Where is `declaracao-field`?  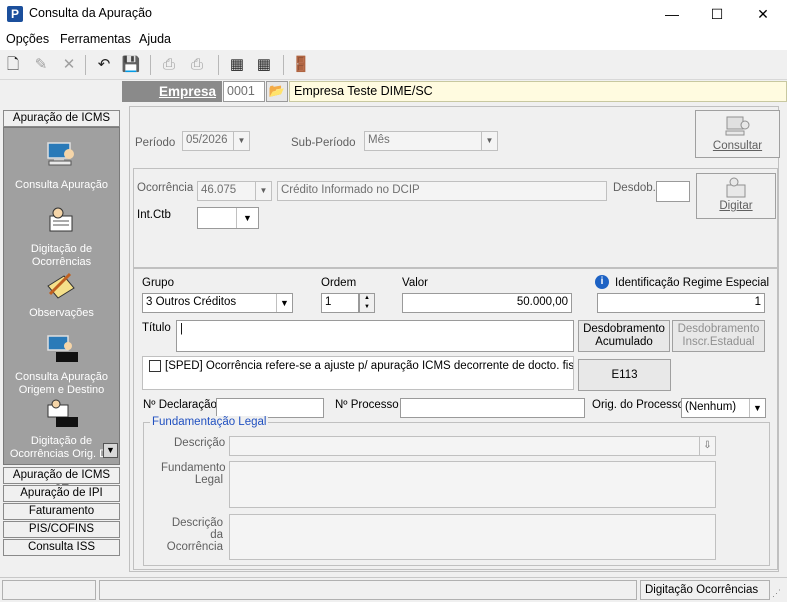 declaracao-field is located at coordinates (270, 408).